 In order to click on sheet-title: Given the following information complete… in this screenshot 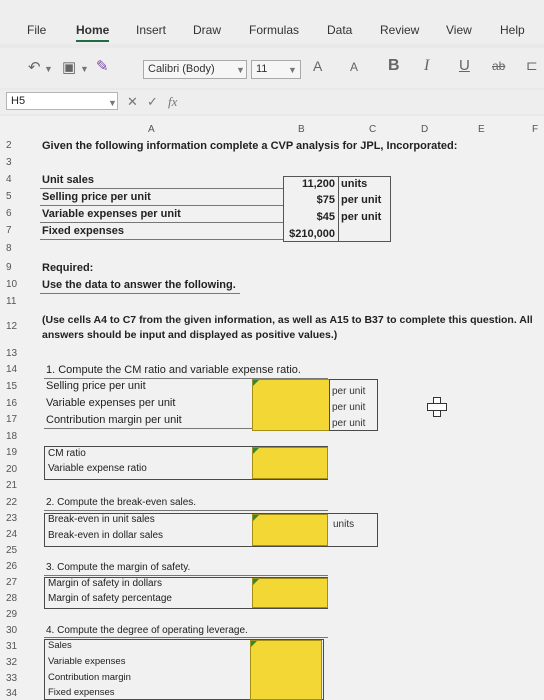, I will do `click(250, 146)`.